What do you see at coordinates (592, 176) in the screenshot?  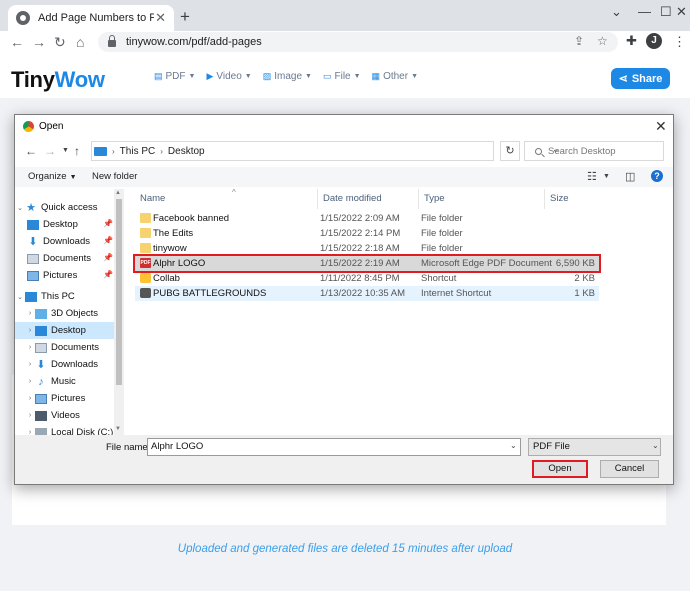 I see `view-options-icon: ☷` at bounding box center [592, 176].